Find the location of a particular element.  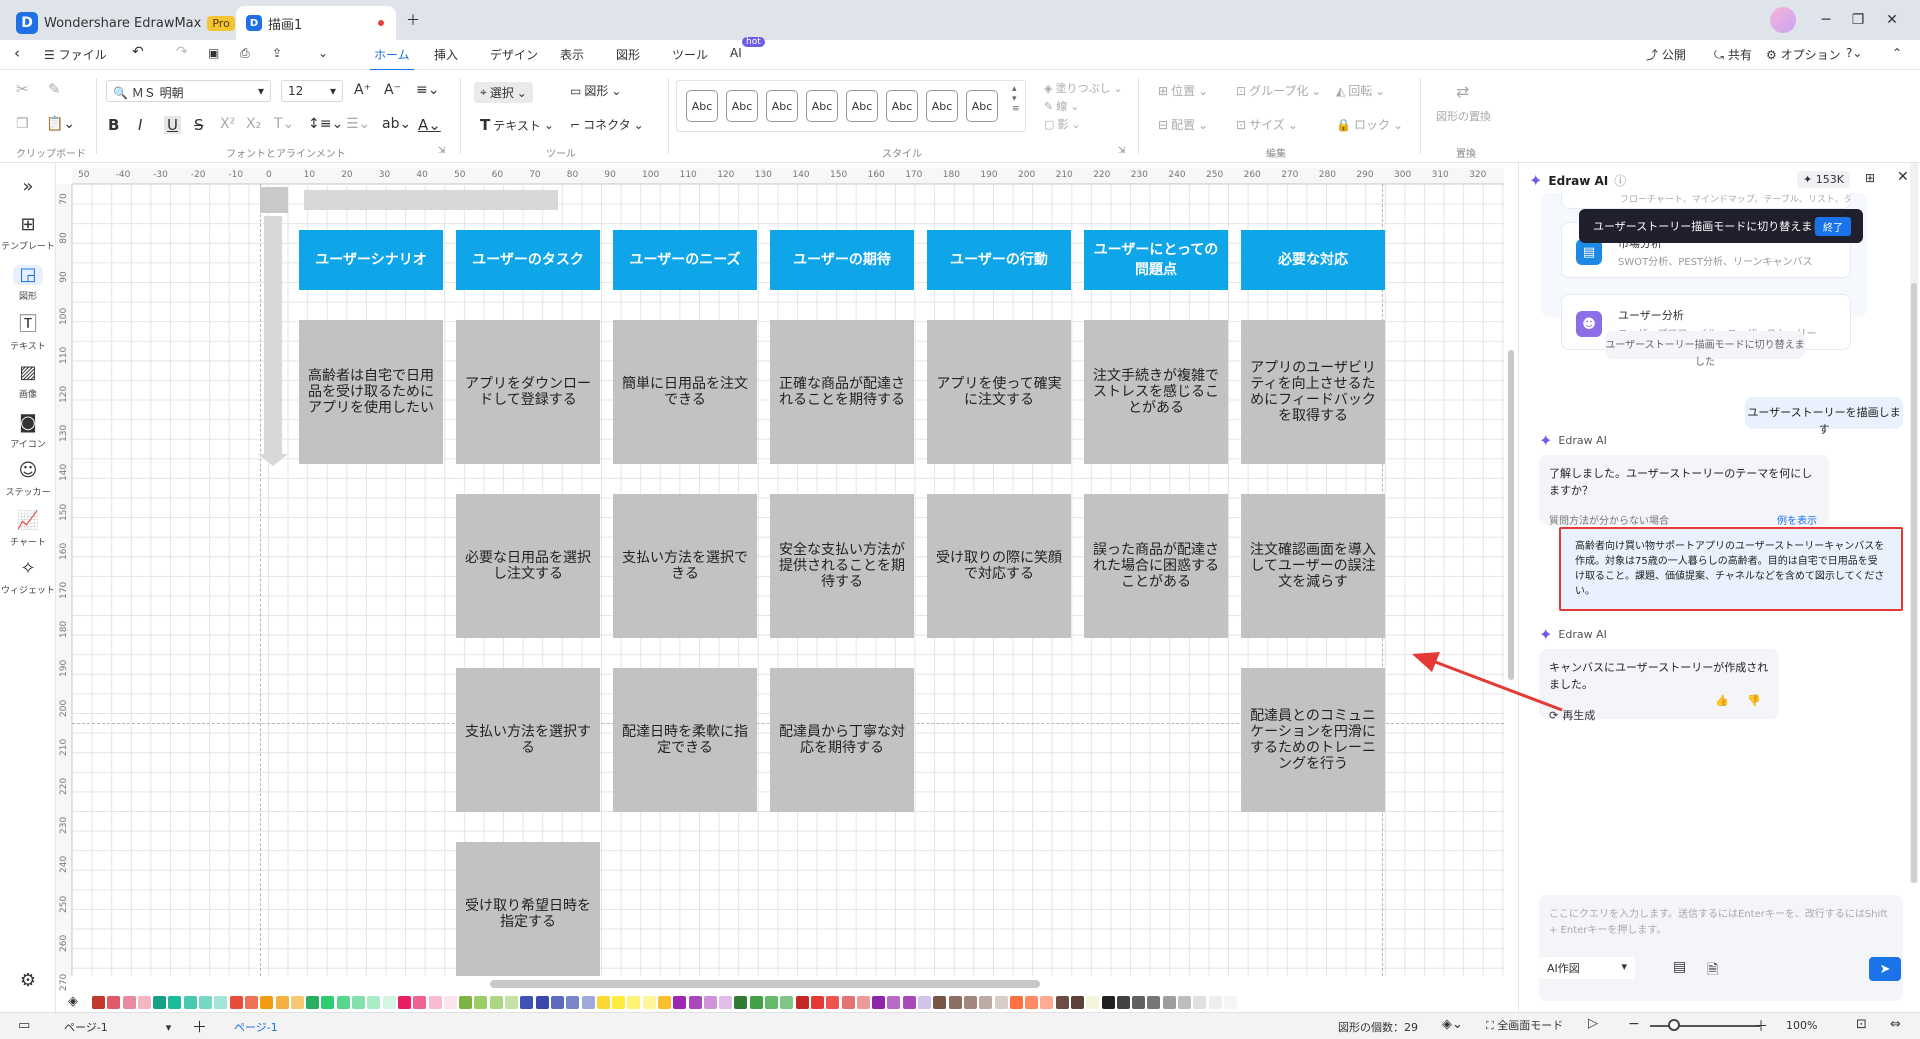

page-select: ページ-1 ▾ is located at coordinates (117, 1027).